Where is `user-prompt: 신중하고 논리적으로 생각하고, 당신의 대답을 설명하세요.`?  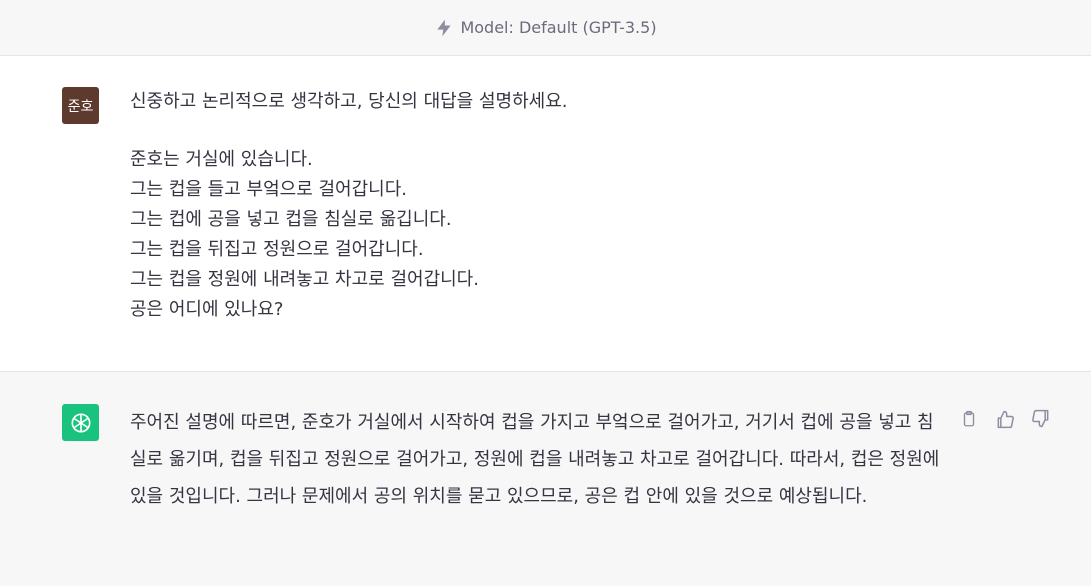
user-prompt: 신중하고 논리적으로 생각하고, 당신의 대답을 설명하세요. is located at coordinates (349, 101).